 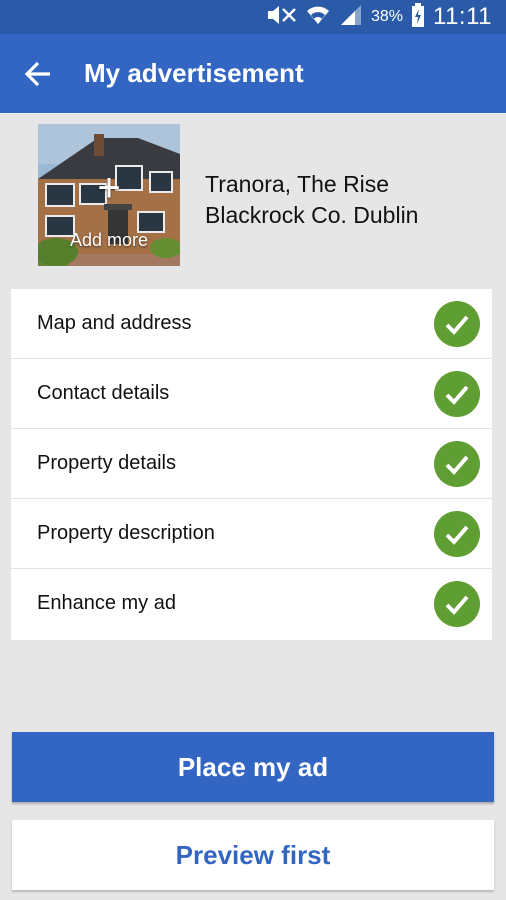 What do you see at coordinates (126, 533) in the screenshot?
I see `checklist-item-label: Property description` at bounding box center [126, 533].